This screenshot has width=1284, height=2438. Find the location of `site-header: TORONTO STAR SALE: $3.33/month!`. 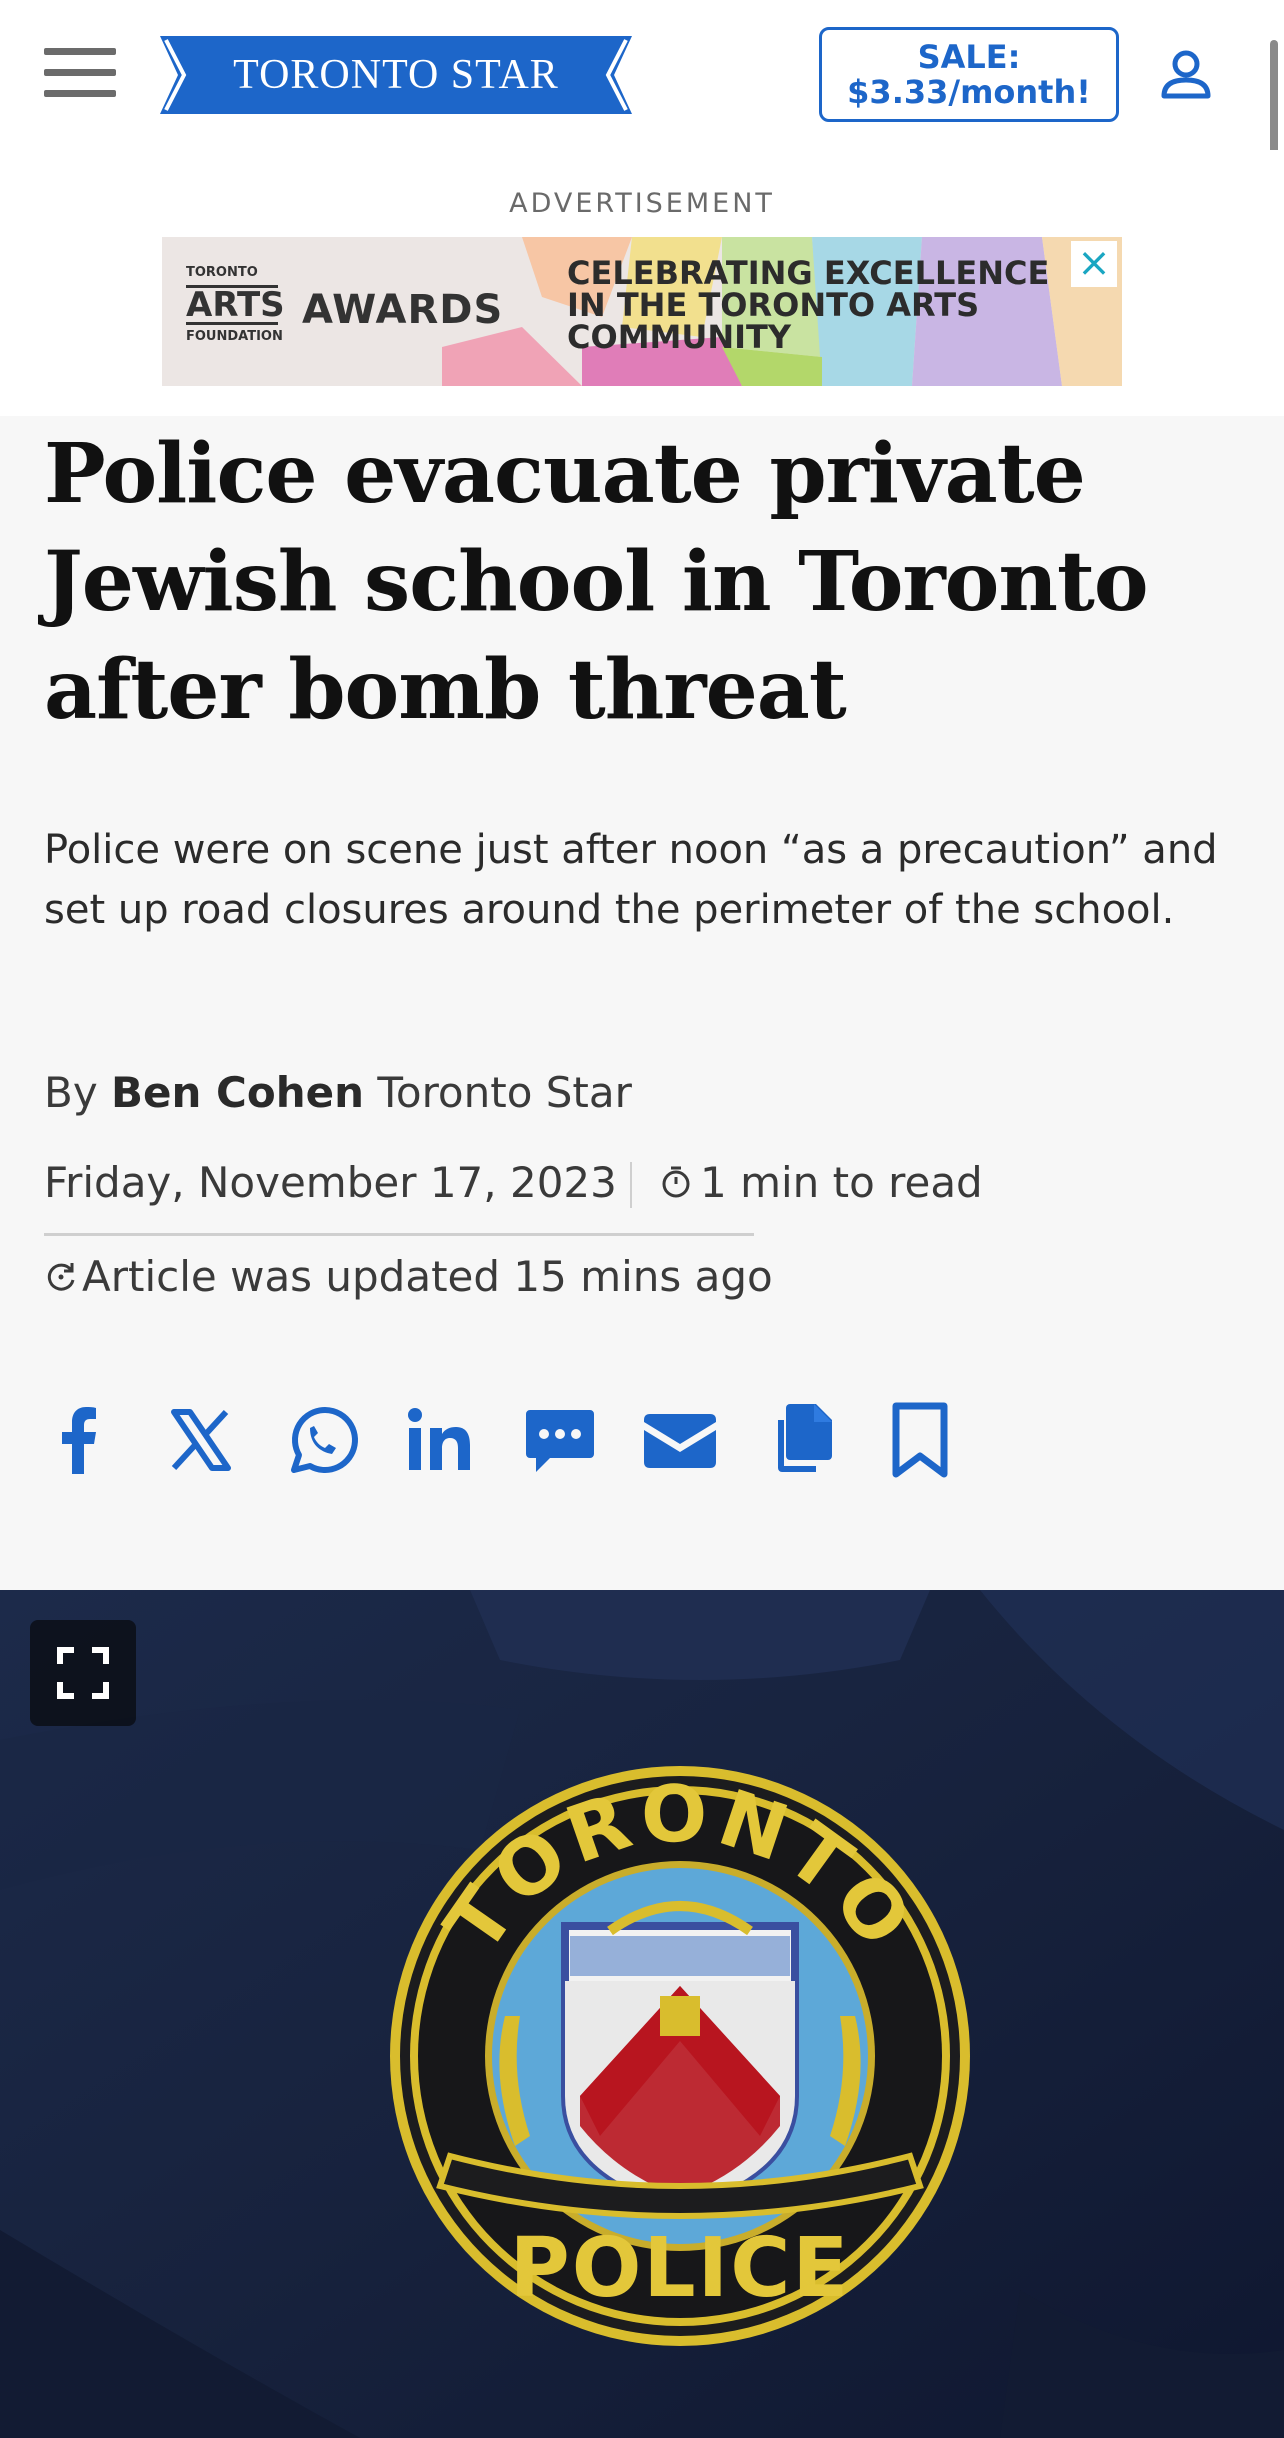

site-header: TORONTO STAR SALE: $3.33/month! is located at coordinates (642, 75).